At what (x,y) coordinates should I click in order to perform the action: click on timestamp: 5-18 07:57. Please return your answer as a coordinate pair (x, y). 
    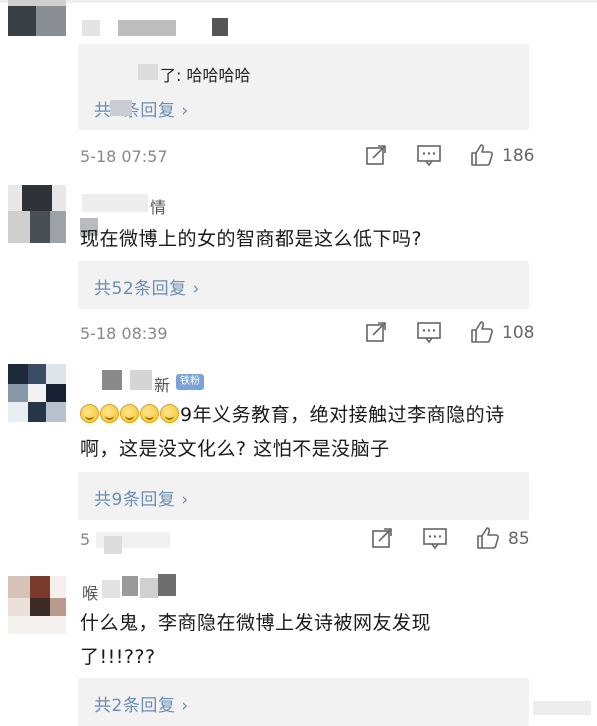
    Looking at the image, I should click on (124, 156).